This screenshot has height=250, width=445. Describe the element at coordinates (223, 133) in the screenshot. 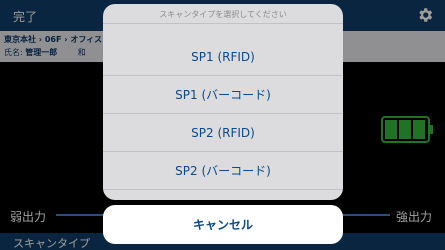

I see `option-sp2-rfid: SP2 (RFID)` at that location.